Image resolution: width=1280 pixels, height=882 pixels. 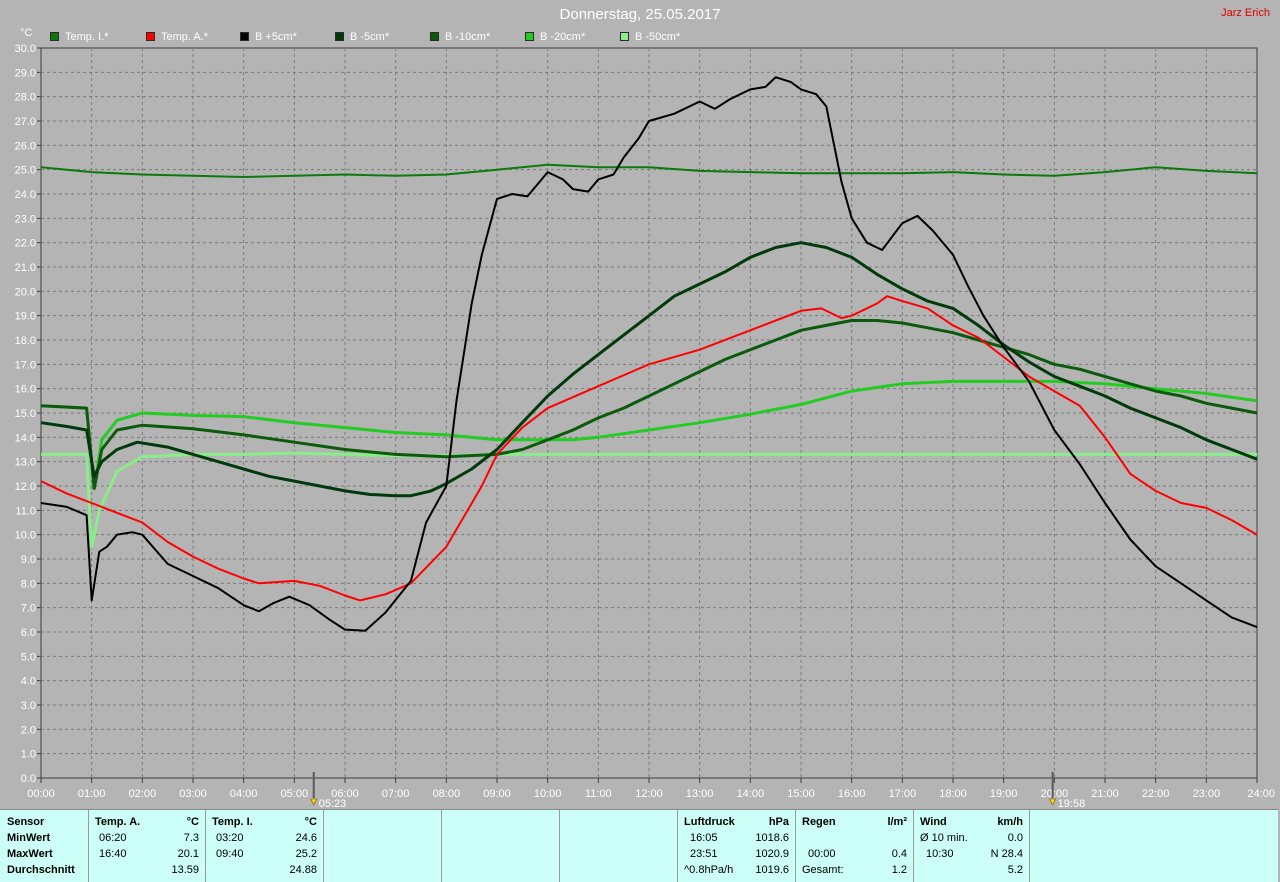 I want to click on y-tick-label: 29.0, so click(x=25, y=73).